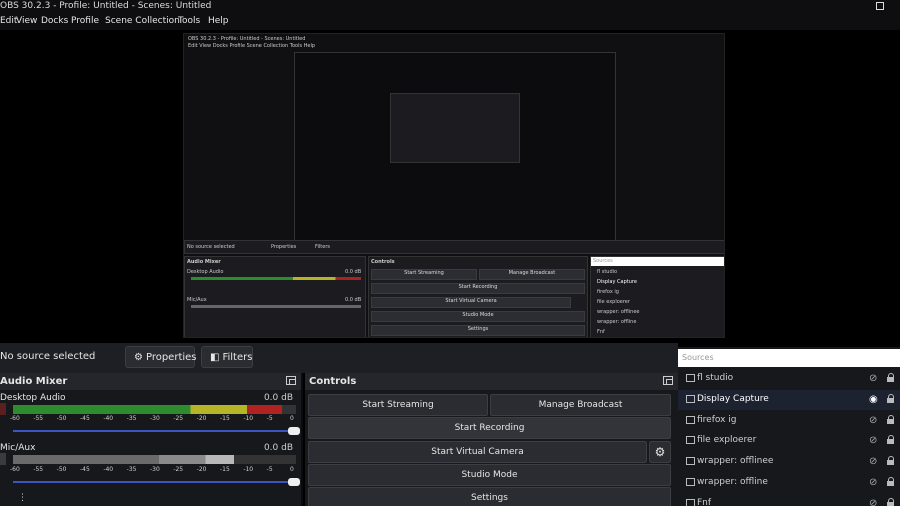 The height and width of the screenshot is (506, 900). Describe the element at coordinates (276, 306) in the screenshot. I see `nested-mic-meter` at that location.